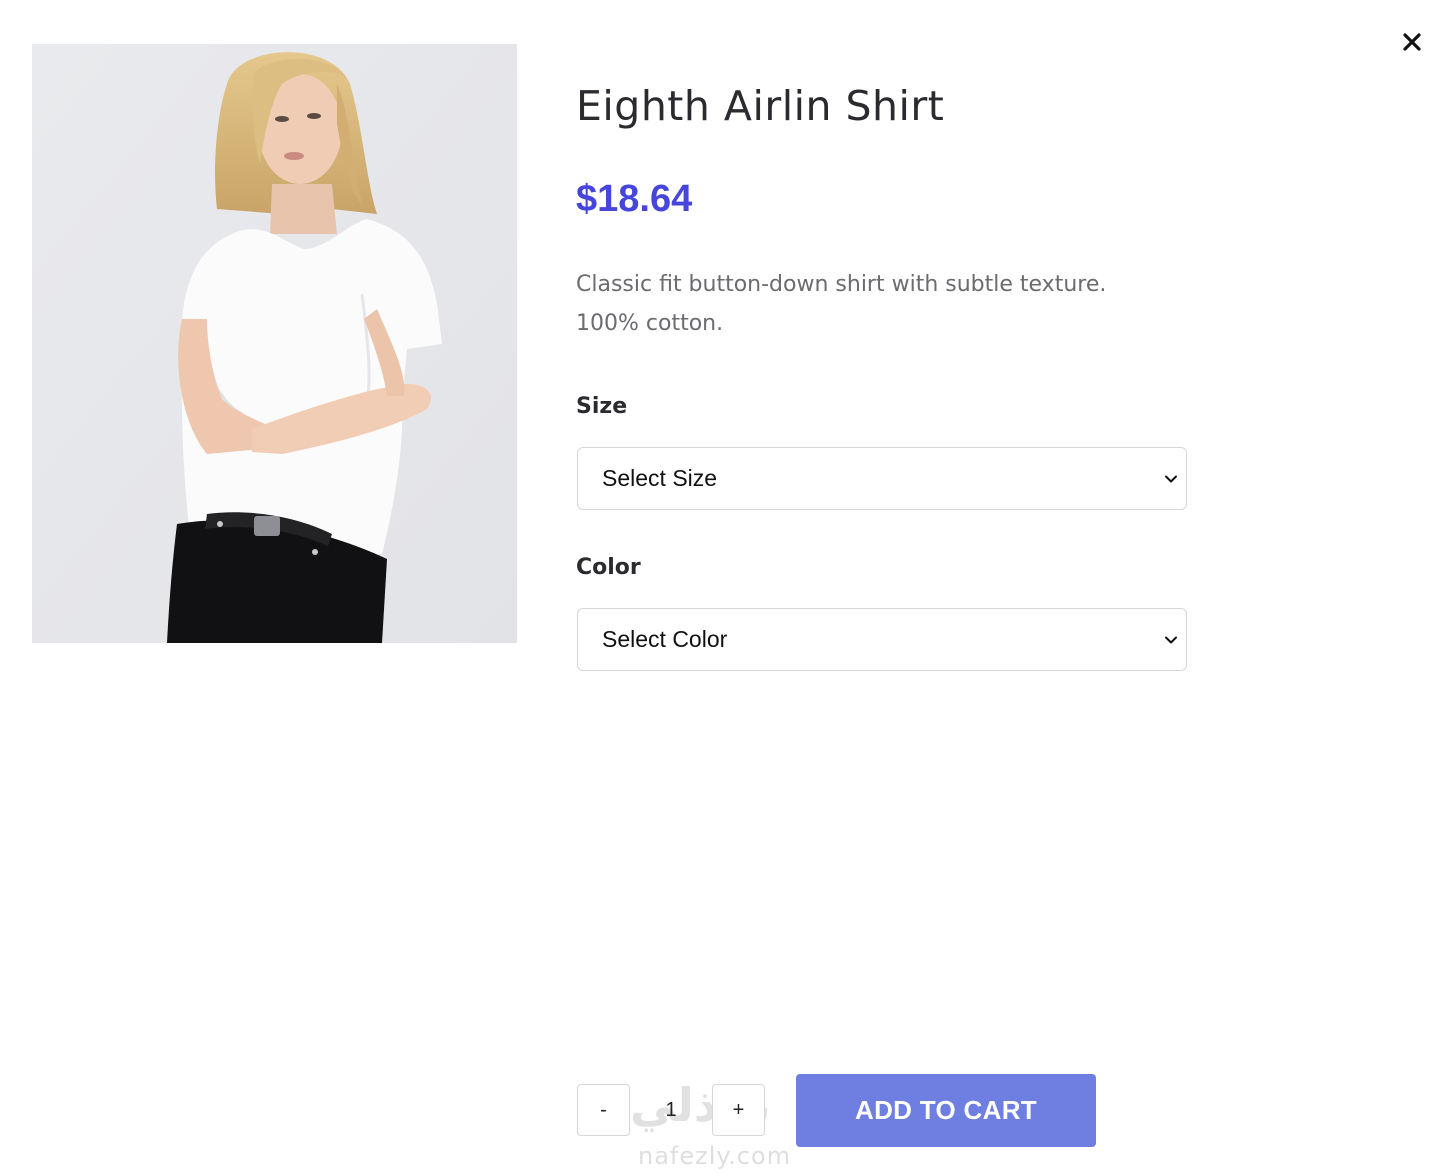  I want to click on product-title: Eighth Airlin Shirt, so click(760, 106).